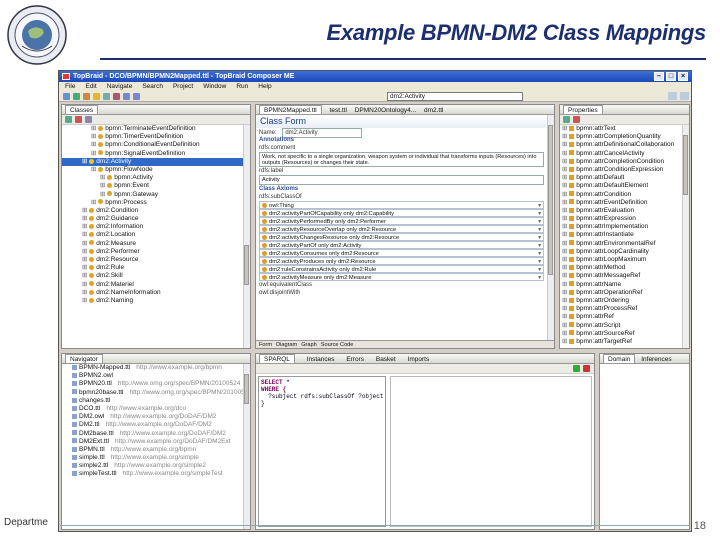  What do you see at coordinates (76, 96) in the screenshot?
I see `save-icon` at bounding box center [76, 96].